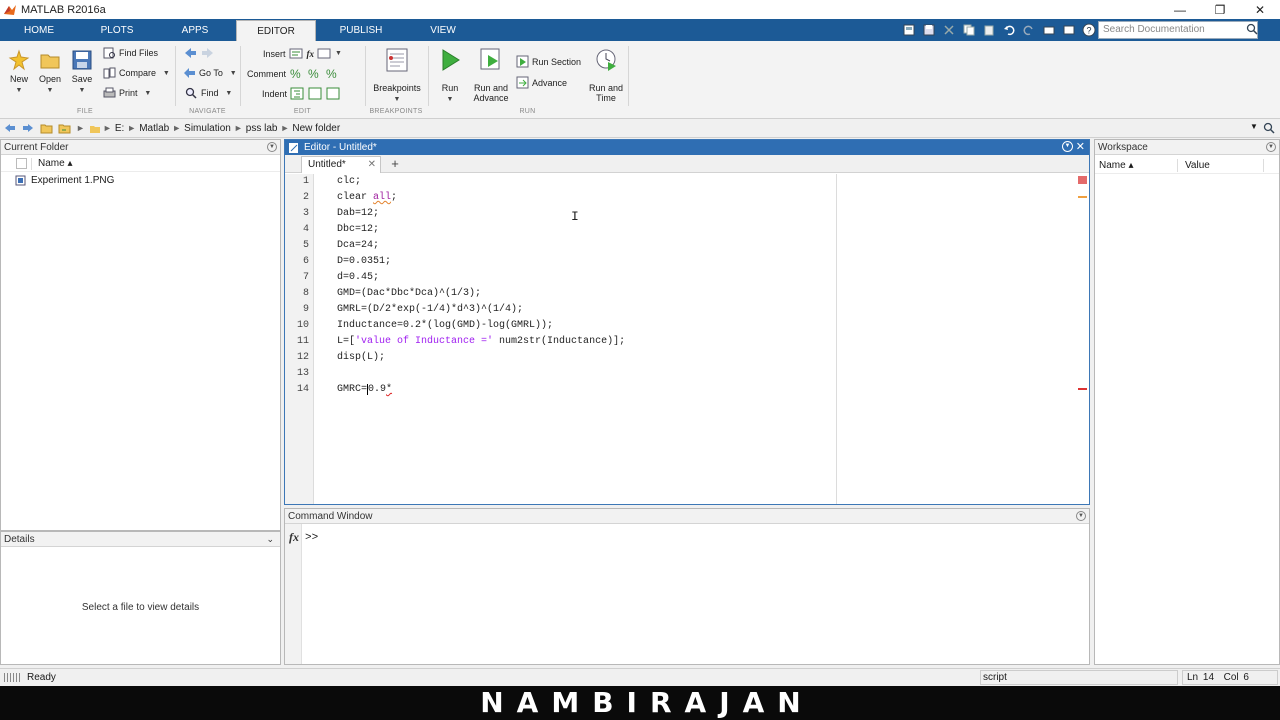 The width and height of the screenshot is (1280, 720). What do you see at coordinates (1254, 126) in the screenshot?
I see `address-dropdown-icon: ▼` at bounding box center [1254, 126].